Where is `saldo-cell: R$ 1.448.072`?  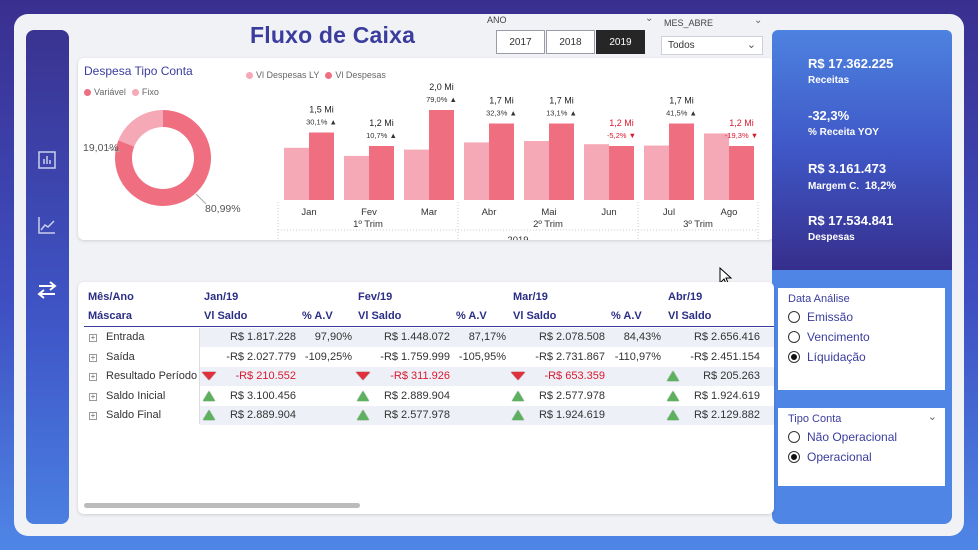
saldo-cell: R$ 1.448.072 is located at coordinates (416, 337).